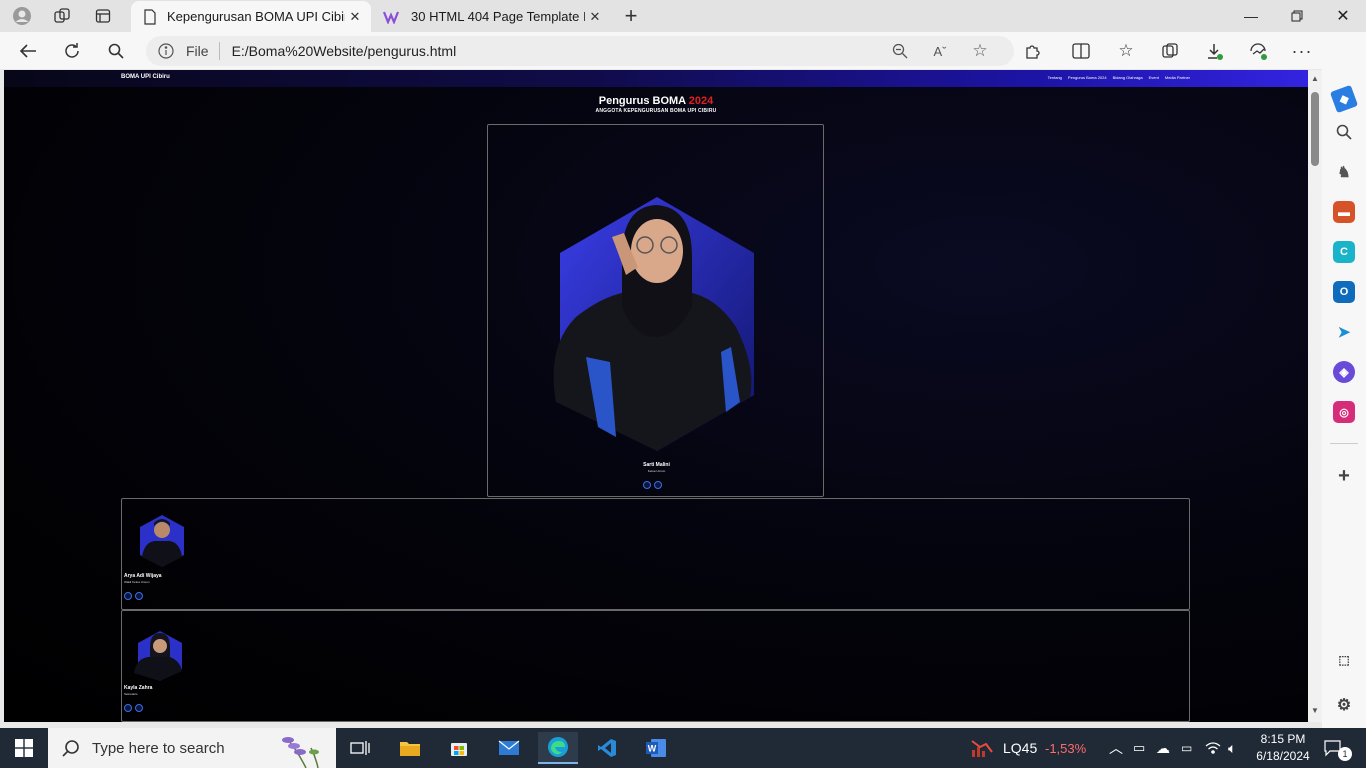 This screenshot has height=768, width=1366. Describe the element at coordinates (158, 656) in the screenshot. I see `member-photo` at that location.